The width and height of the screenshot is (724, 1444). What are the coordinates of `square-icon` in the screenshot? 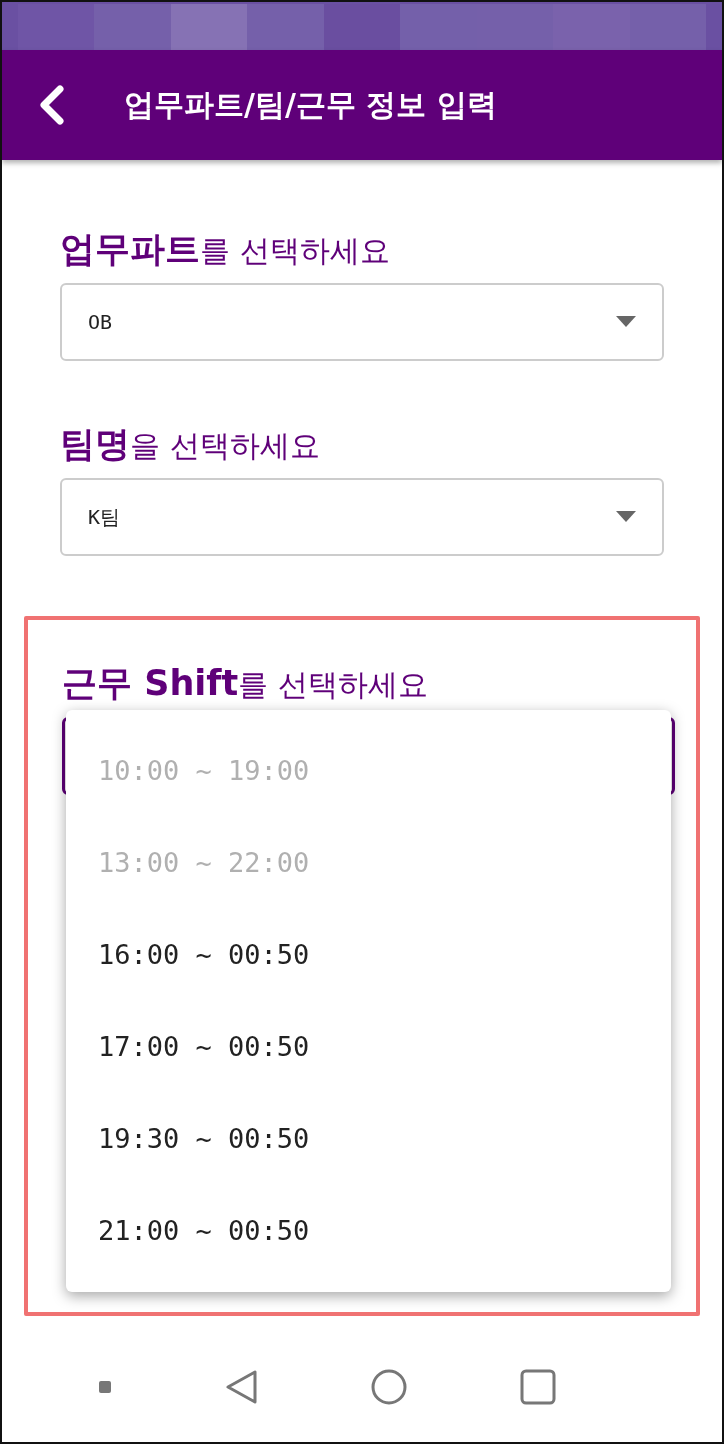 It's located at (537, 1387).